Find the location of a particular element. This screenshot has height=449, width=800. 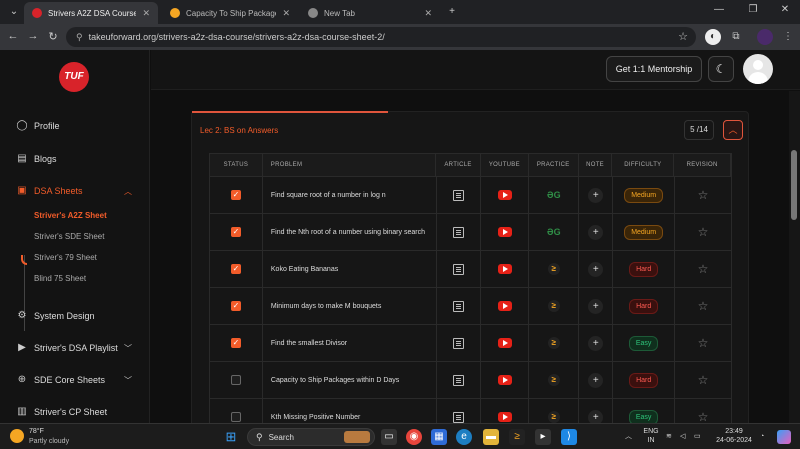

windows-start-icon: ⊞ is located at coordinates (231, 437).